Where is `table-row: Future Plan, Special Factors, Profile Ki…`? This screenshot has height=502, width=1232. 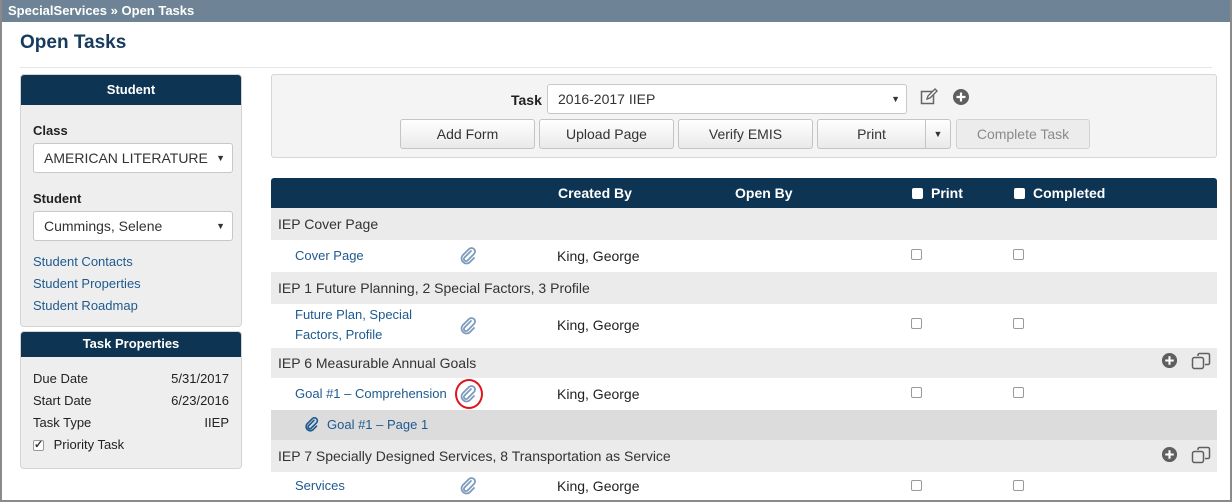 table-row: Future Plan, Special Factors, Profile Ki… is located at coordinates (744, 326).